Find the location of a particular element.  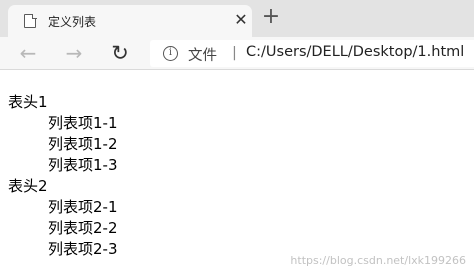

list-item: 列表项1-3 is located at coordinates (83, 165).